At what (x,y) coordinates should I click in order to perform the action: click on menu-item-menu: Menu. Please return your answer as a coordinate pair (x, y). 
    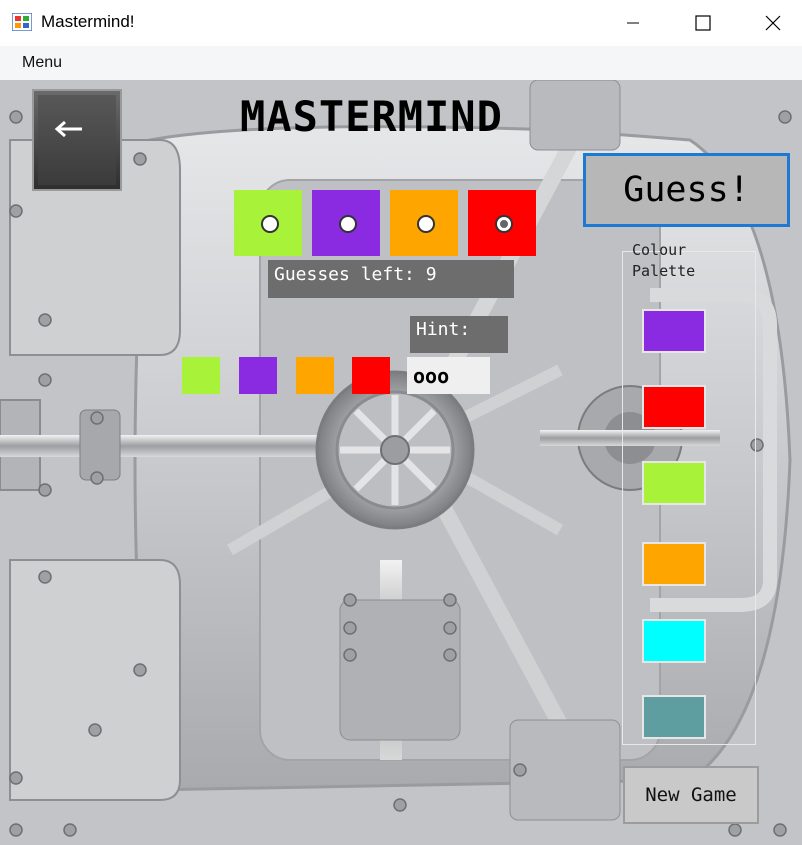
    Looking at the image, I should click on (42, 63).